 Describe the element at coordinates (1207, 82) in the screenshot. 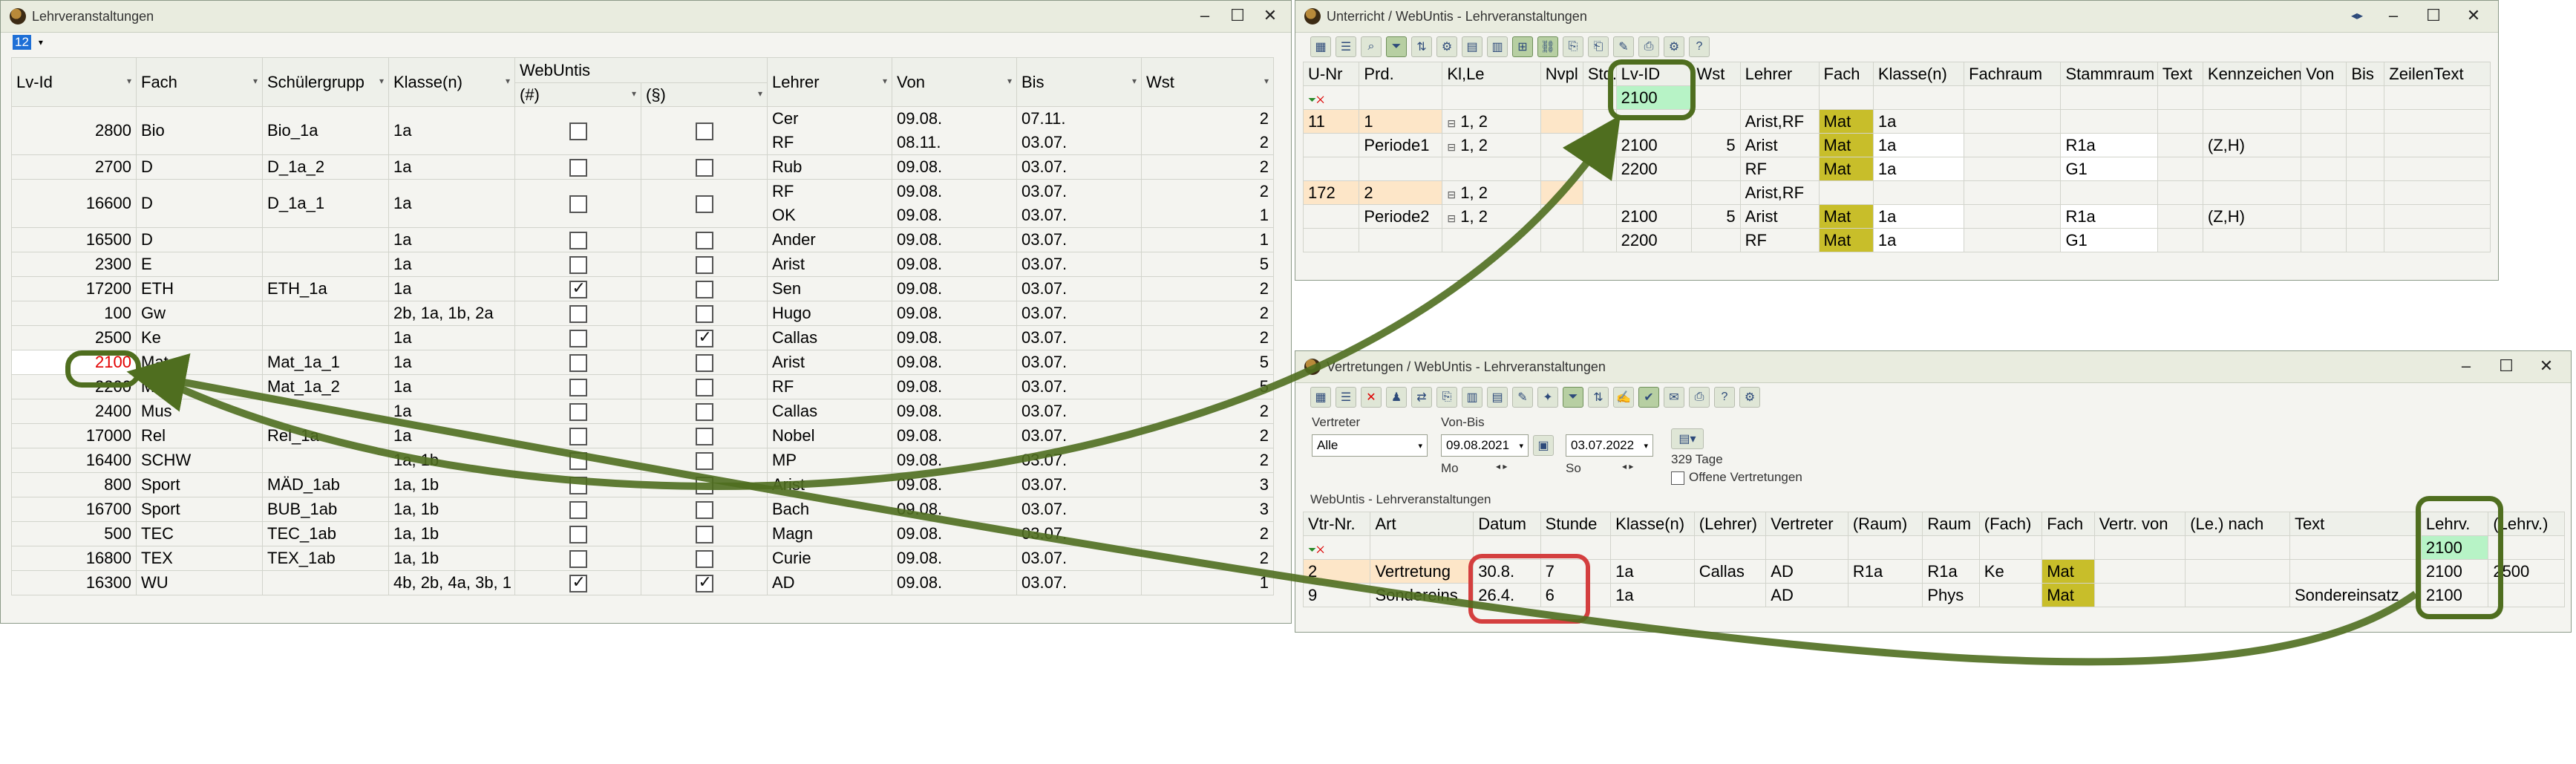

I see `col-wst: Wst ▾` at that location.